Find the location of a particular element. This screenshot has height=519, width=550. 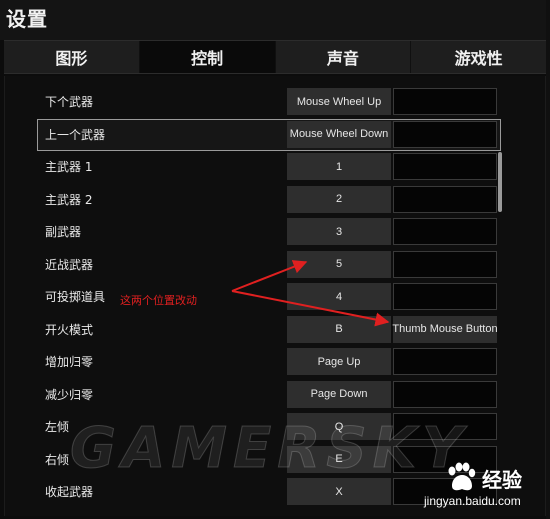

arrow-to-fire-mode-key is located at coordinates (310, 308).